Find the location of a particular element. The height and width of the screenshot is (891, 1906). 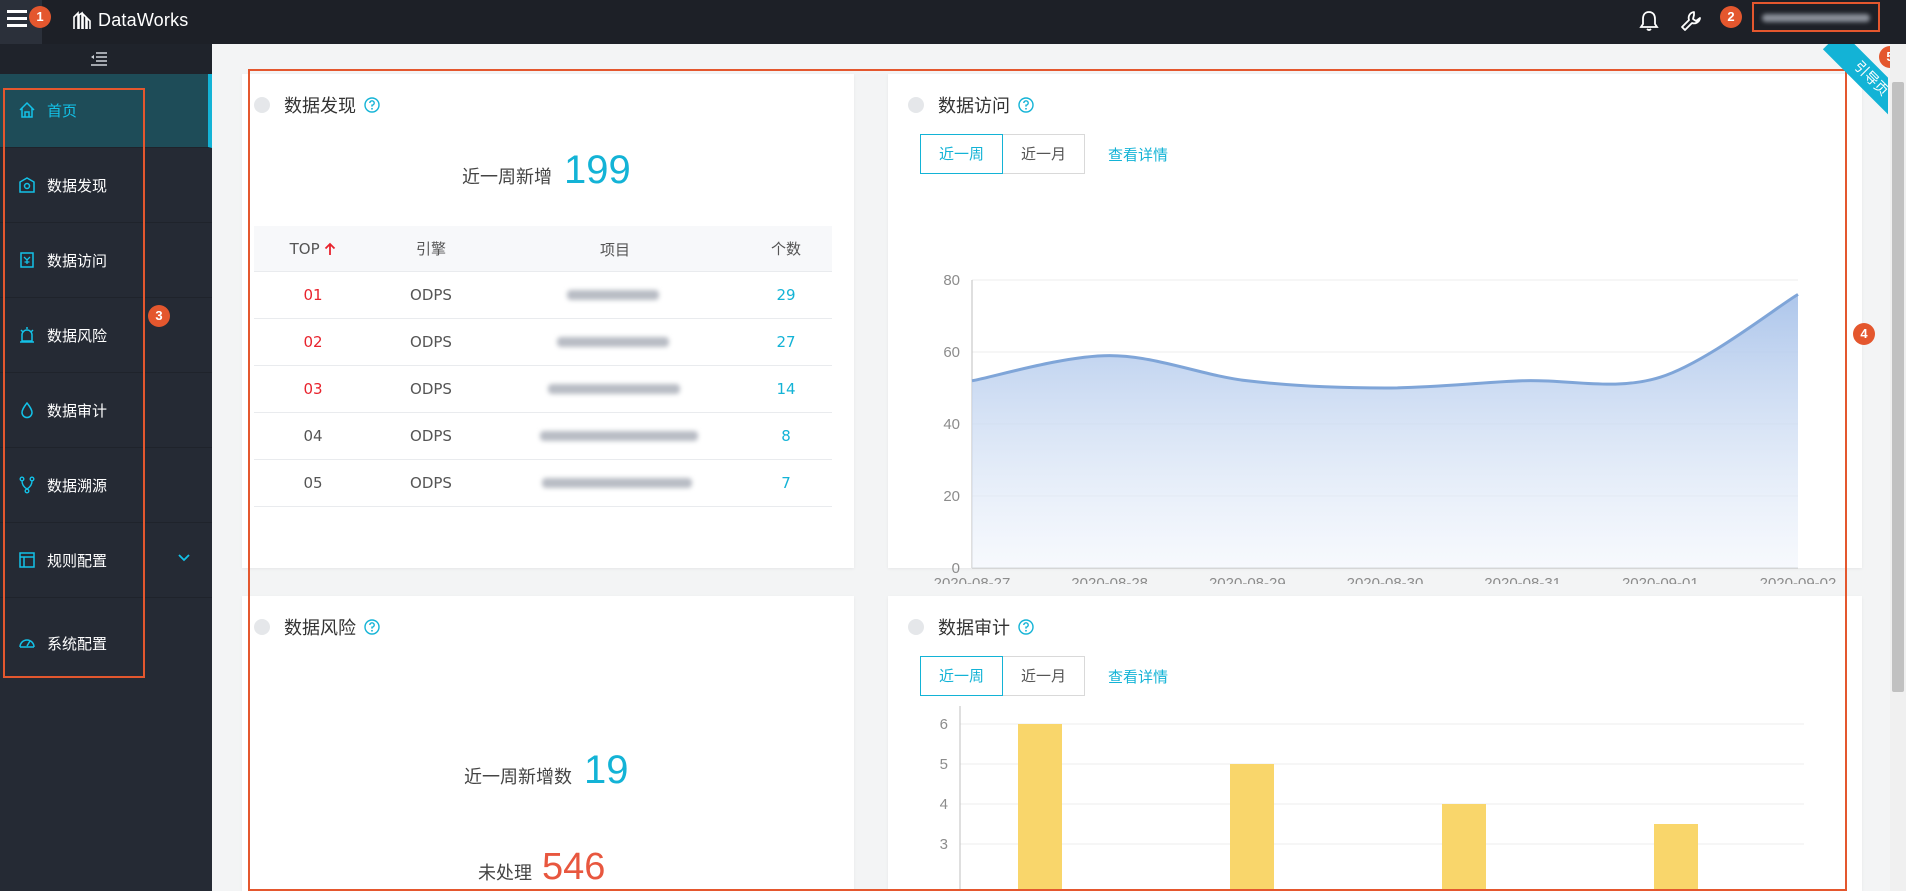

dataworks-logo-icon is located at coordinates (82, 19).